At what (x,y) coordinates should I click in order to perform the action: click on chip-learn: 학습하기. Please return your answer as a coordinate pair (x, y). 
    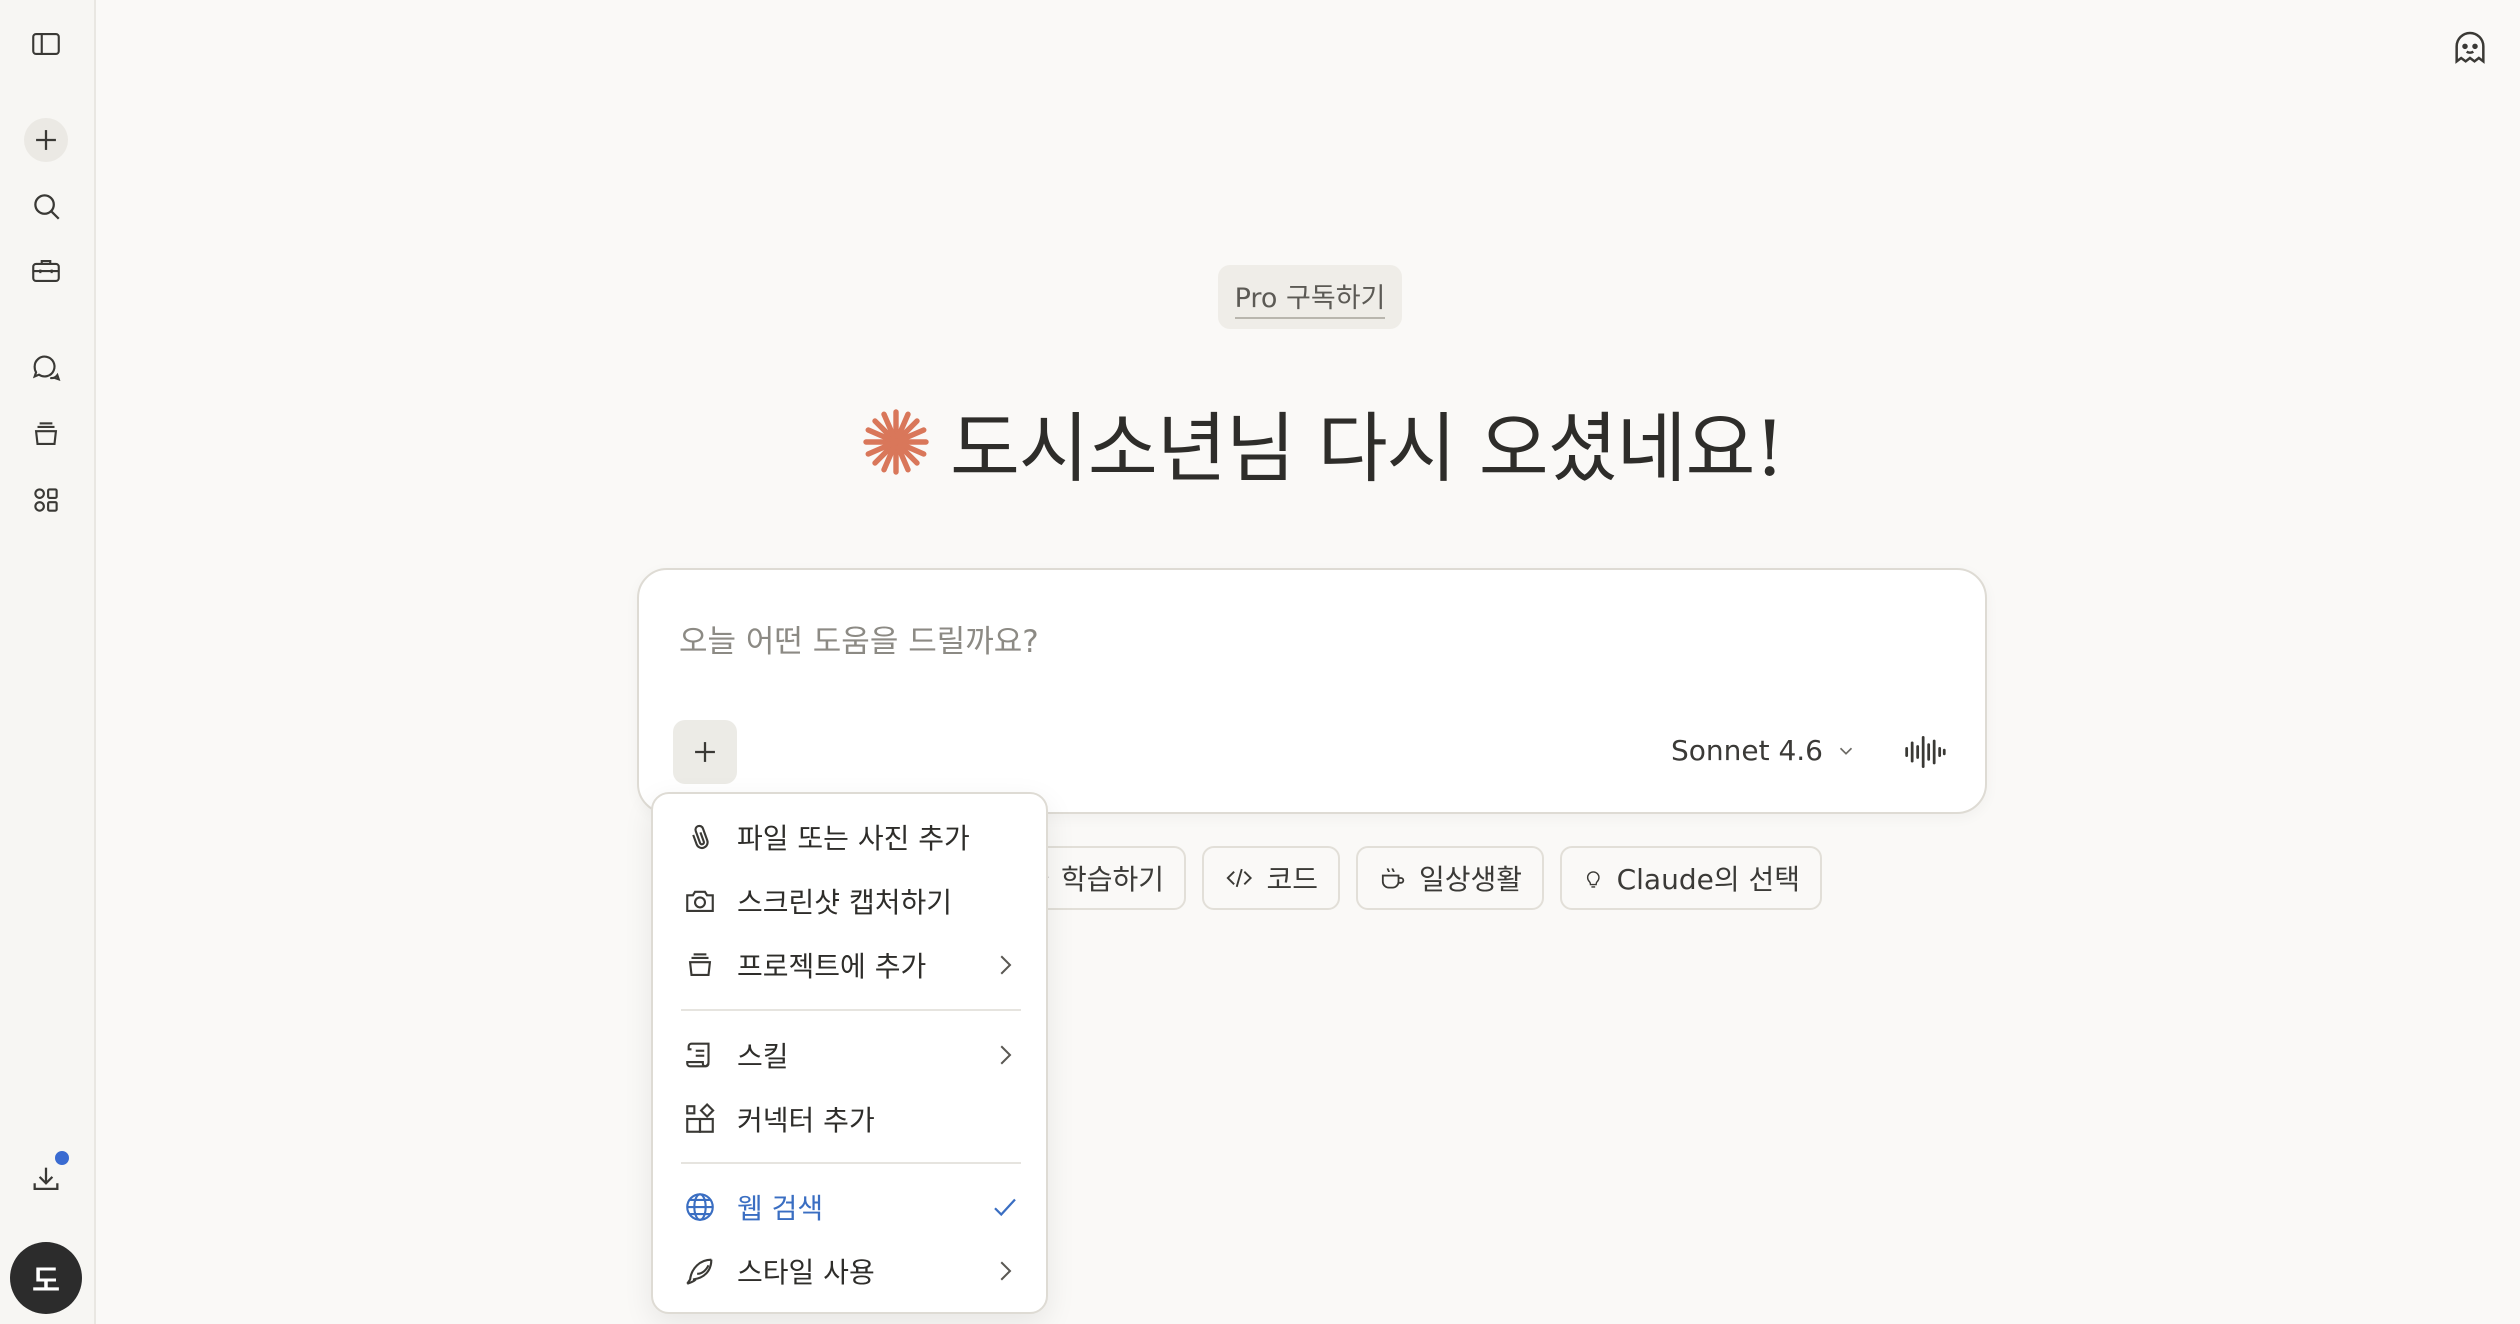
    Looking at the image, I should click on (1108, 878).